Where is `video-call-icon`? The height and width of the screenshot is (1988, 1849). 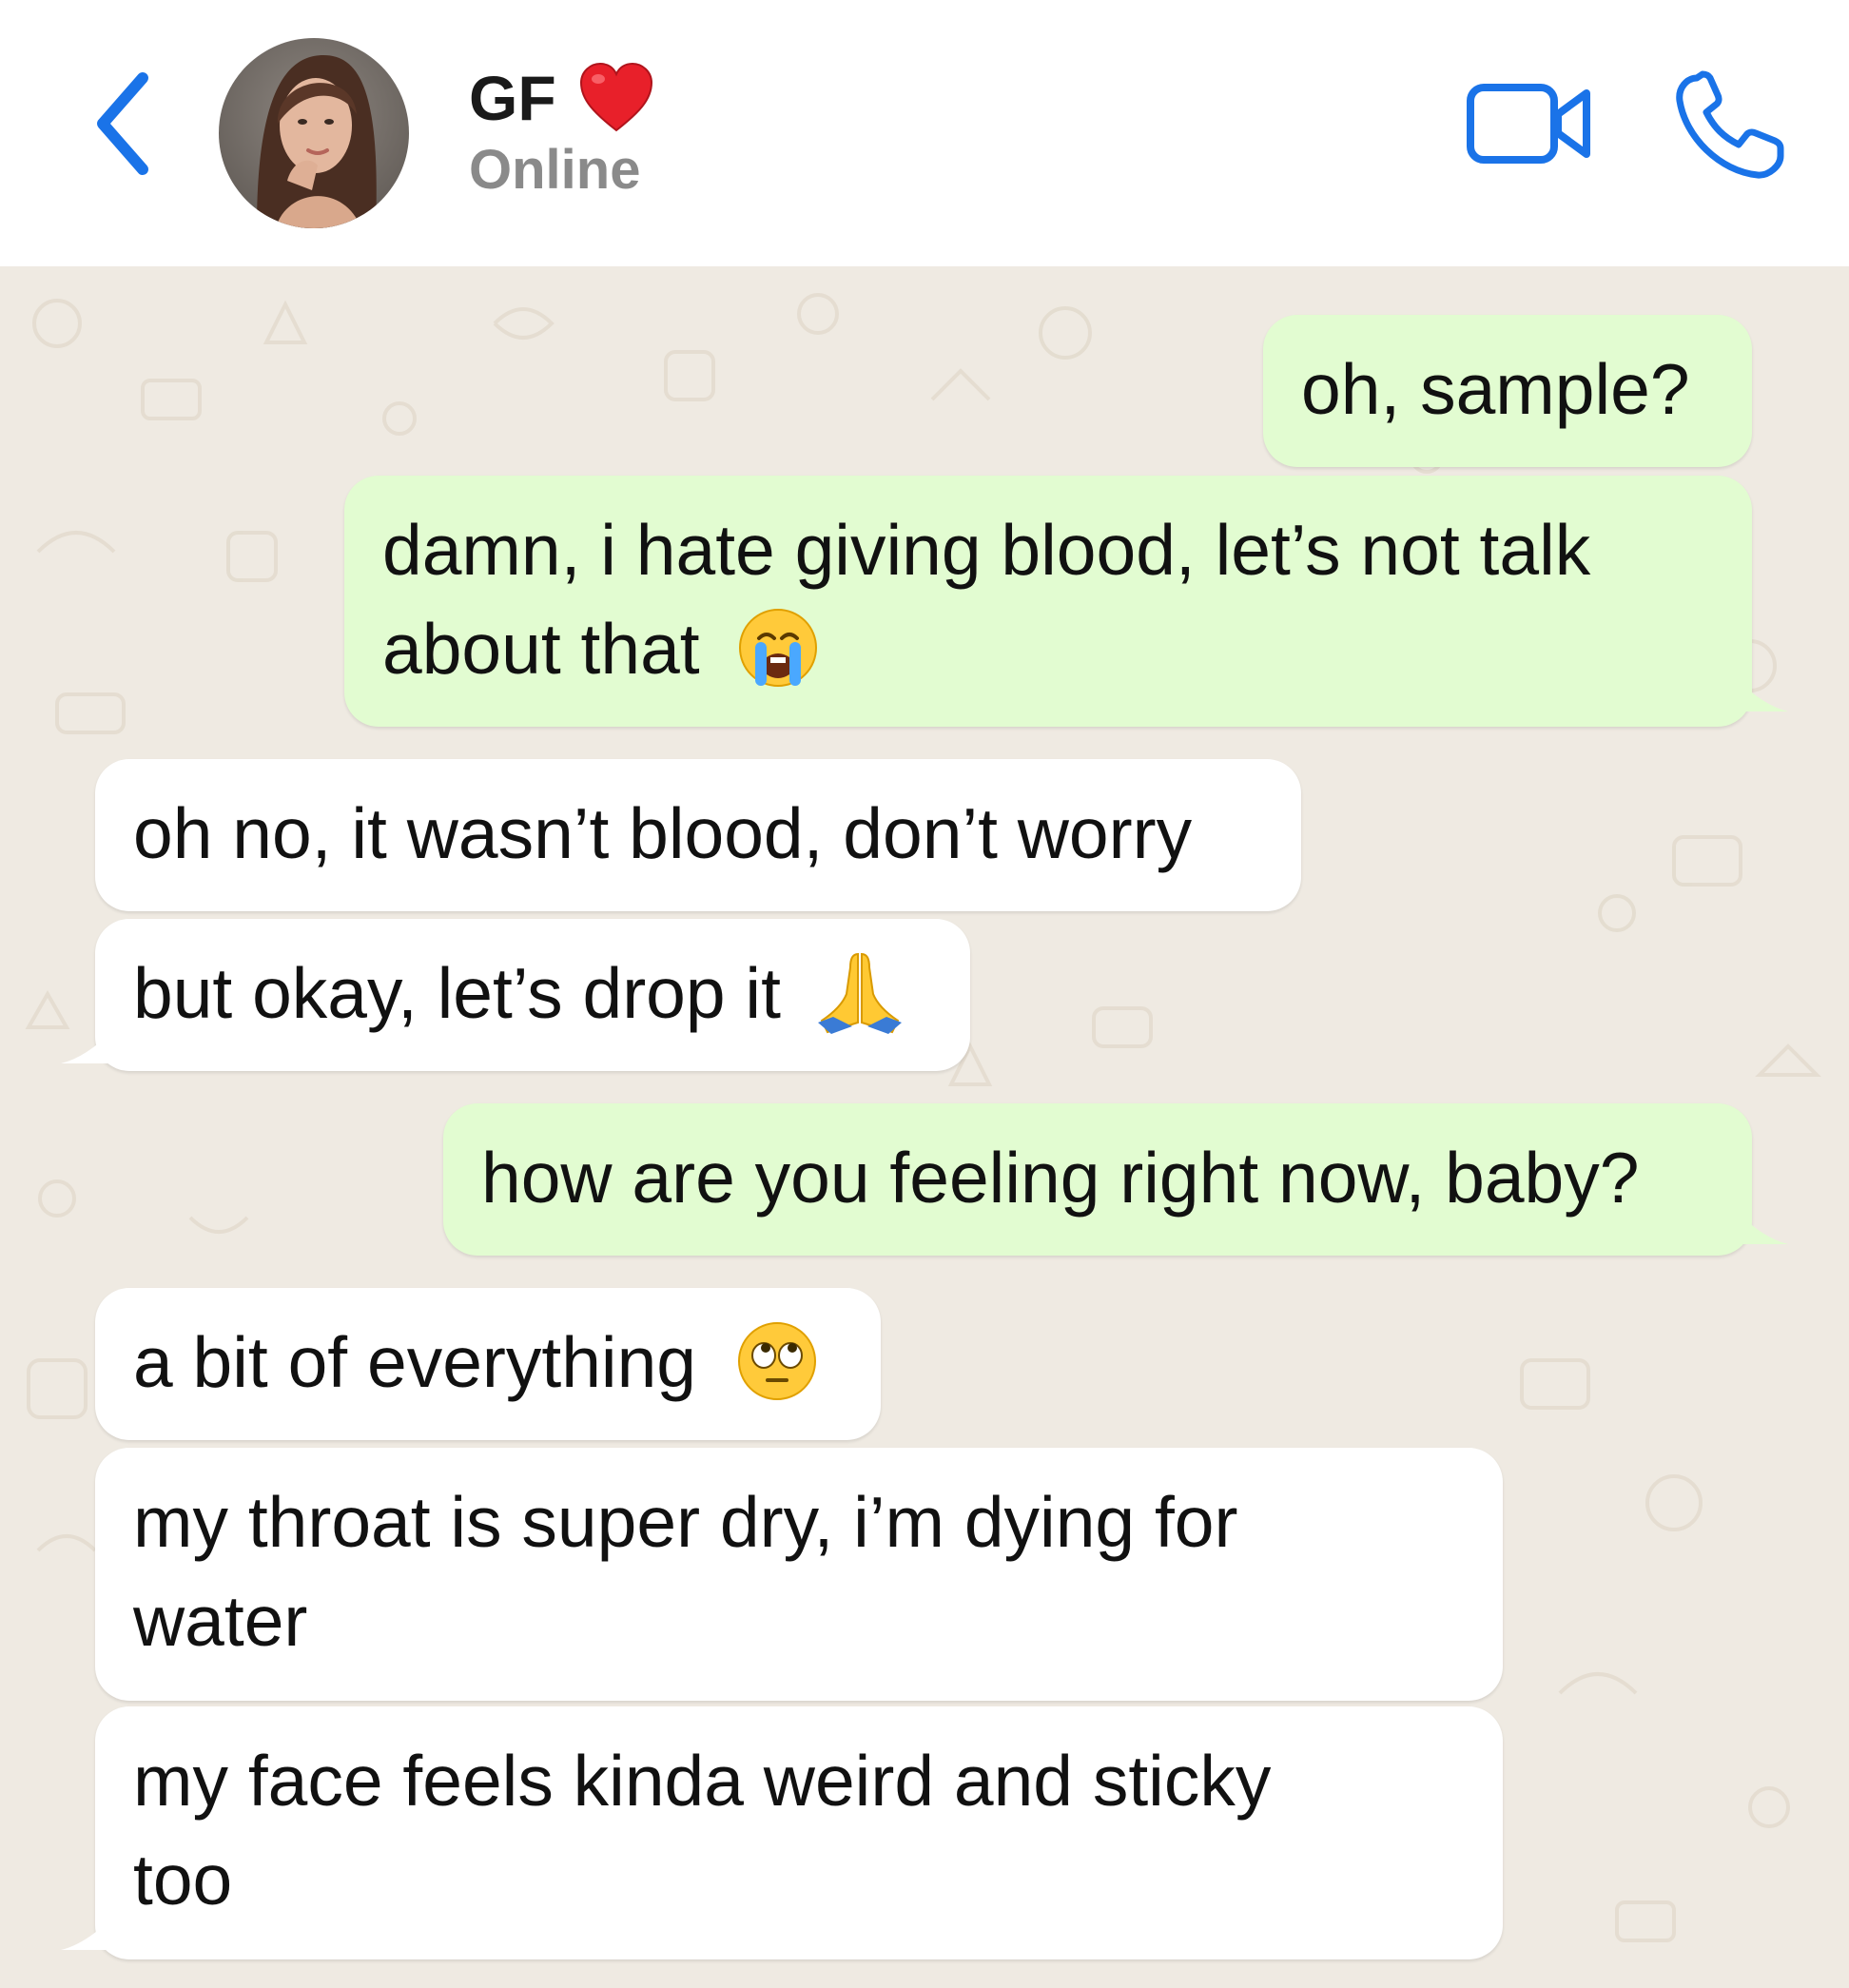 video-call-icon is located at coordinates (1530, 124).